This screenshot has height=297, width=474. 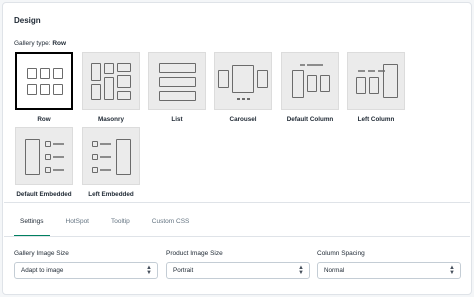 What do you see at coordinates (32, 225) in the screenshot?
I see `tab-settings: Settings` at bounding box center [32, 225].